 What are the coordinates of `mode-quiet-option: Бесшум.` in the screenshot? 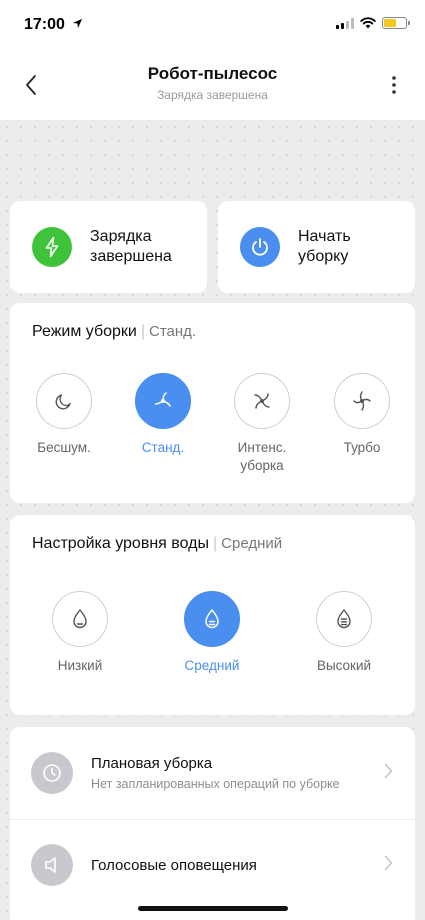 It's located at (64, 415).